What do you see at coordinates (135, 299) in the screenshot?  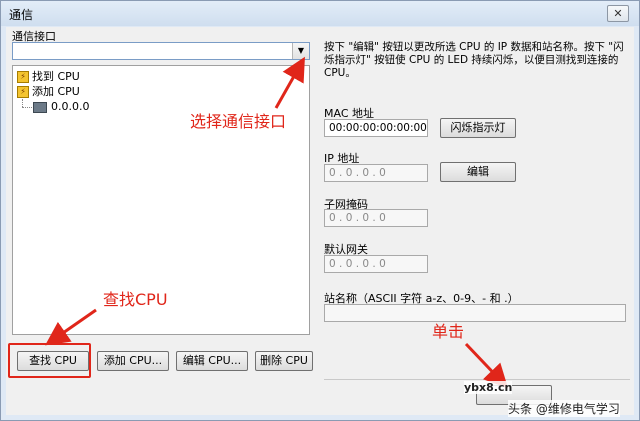 I see `annotation-find-cpu: 查找CPU` at bounding box center [135, 299].